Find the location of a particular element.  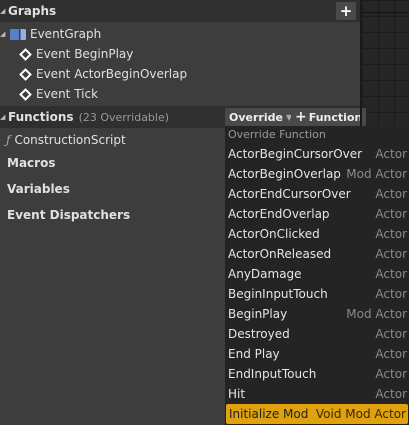

tree-item-event: Event ActorBeginOverlap is located at coordinates (93, 74).